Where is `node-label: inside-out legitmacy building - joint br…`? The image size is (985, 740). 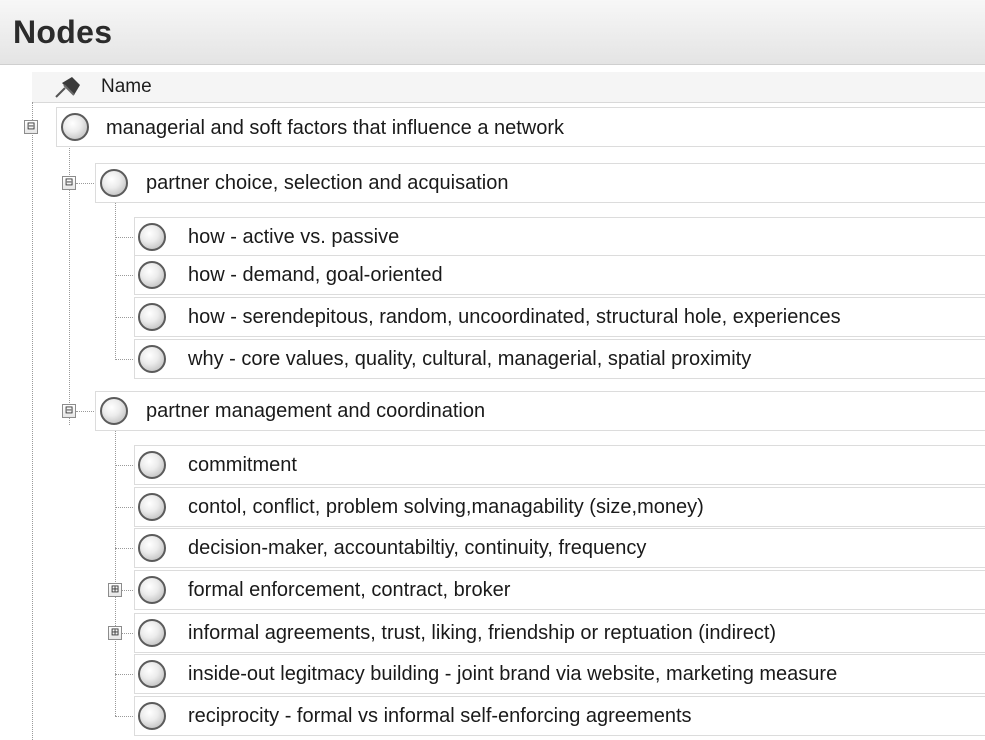
node-label: inside-out legitmacy building - joint br… is located at coordinates (513, 674).